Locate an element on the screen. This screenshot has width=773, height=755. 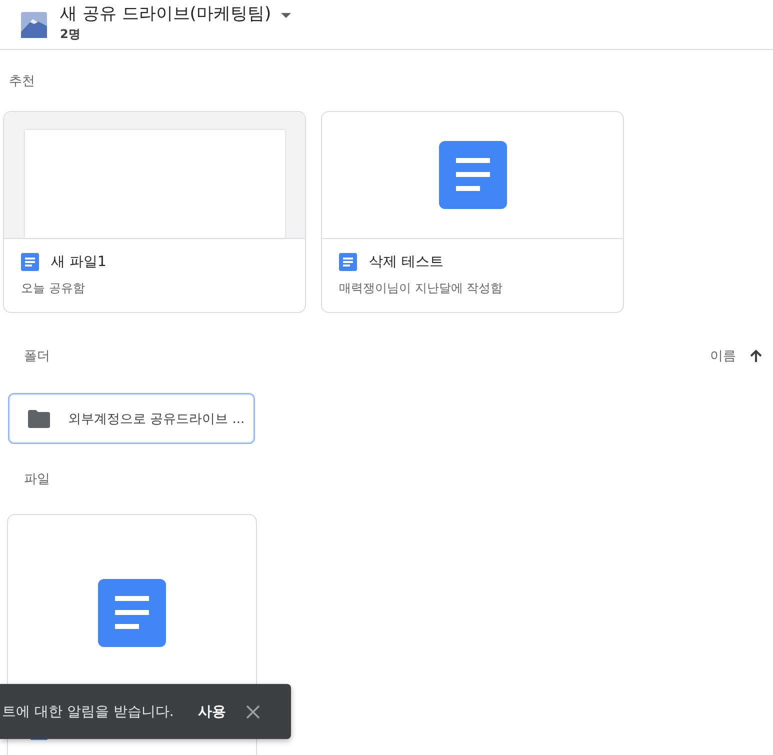
file-name: 새 파일1 is located at coordinates (78, 262).